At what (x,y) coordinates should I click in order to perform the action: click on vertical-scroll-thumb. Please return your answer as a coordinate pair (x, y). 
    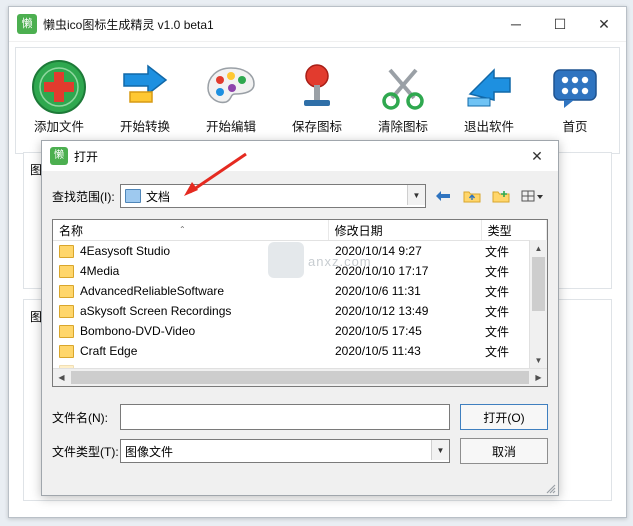
    Looking at the image, I should click on (538, 284).